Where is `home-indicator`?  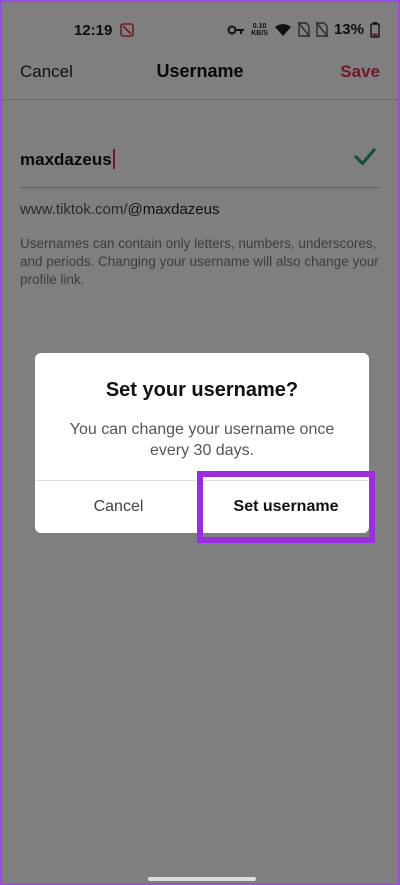
home-indicator is located at coordinates (202, 879).